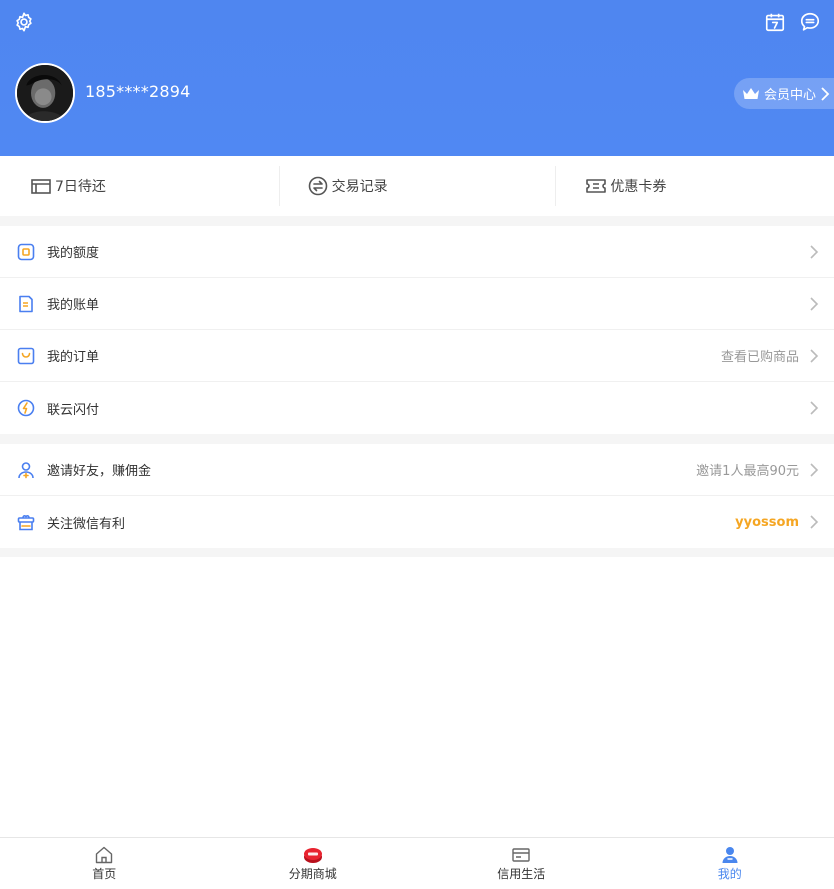 The height and width of the screenshot is (889, 834). Describe the element at coordinates (417, 408) in the screenshot. I see `menu-row-flash-pay: 联云闪付` at that location.